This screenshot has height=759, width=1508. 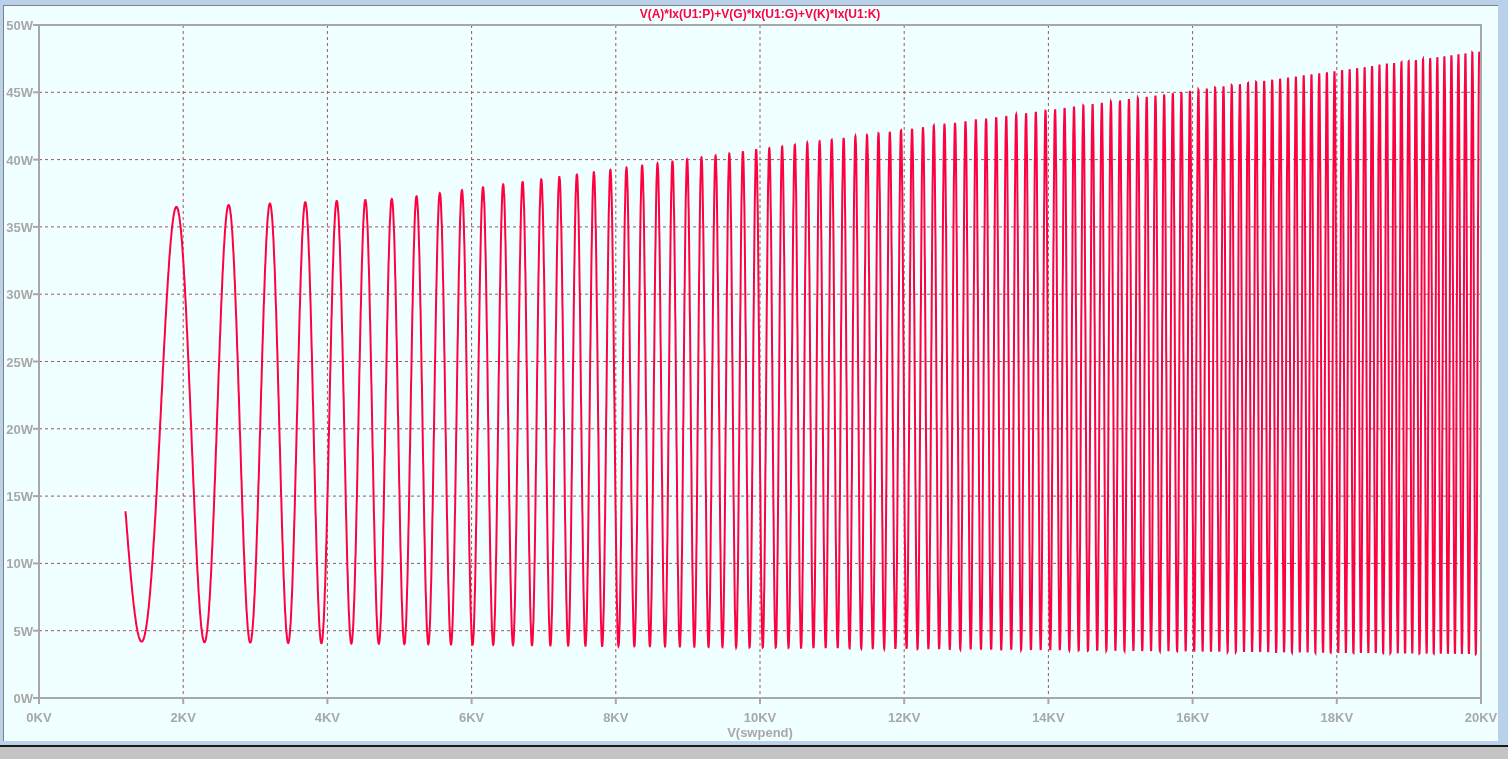 I want to click on y-tick-label: 10W, so click(x=19, y=564).